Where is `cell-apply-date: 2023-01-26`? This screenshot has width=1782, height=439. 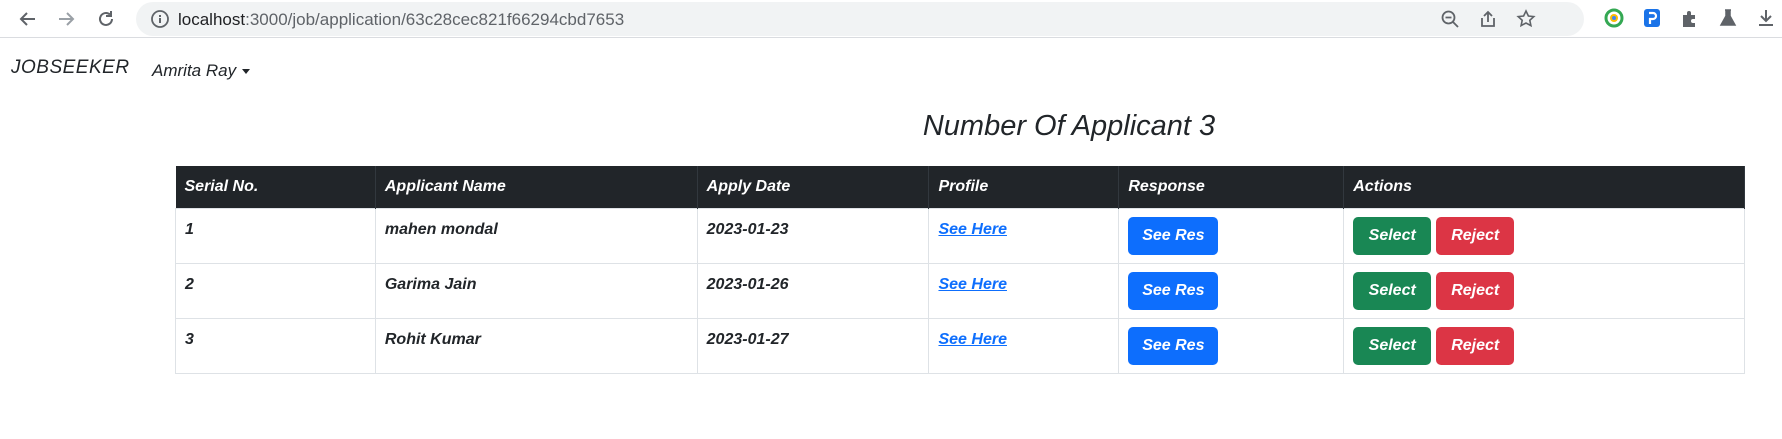 cell-apply-date: 2023-01-26 is located at coordinates (813, 290).